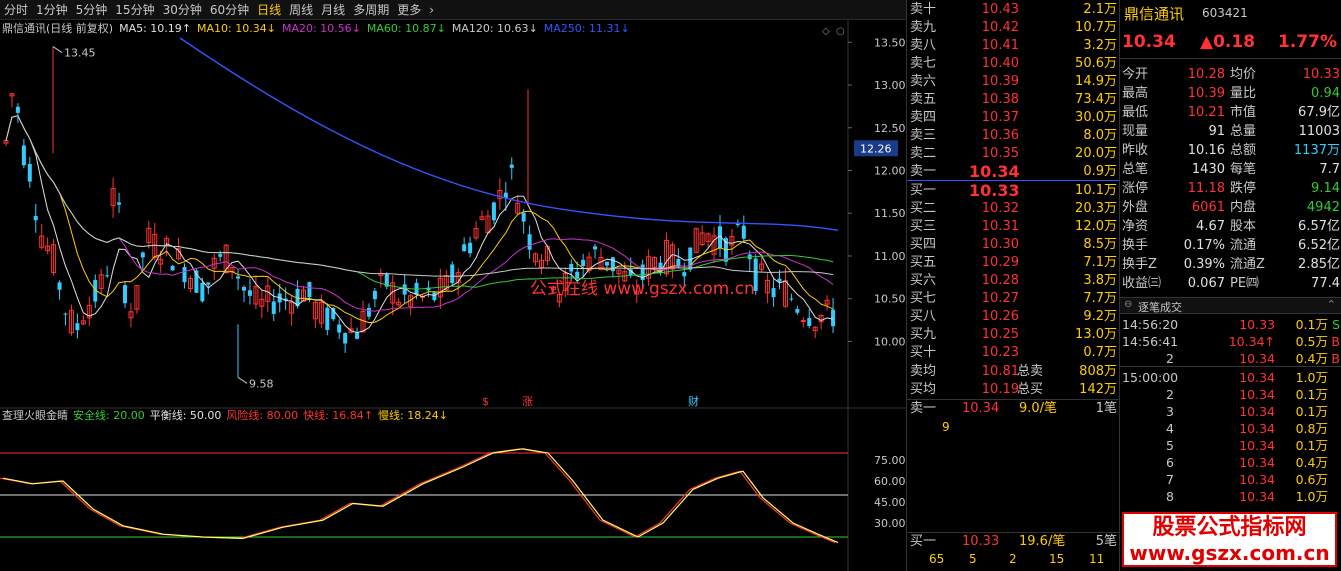 The image size is (1341, 571). I want to click on queue-row: 买一 10.33 19.6/笔 5笔, so click(1013, 542).